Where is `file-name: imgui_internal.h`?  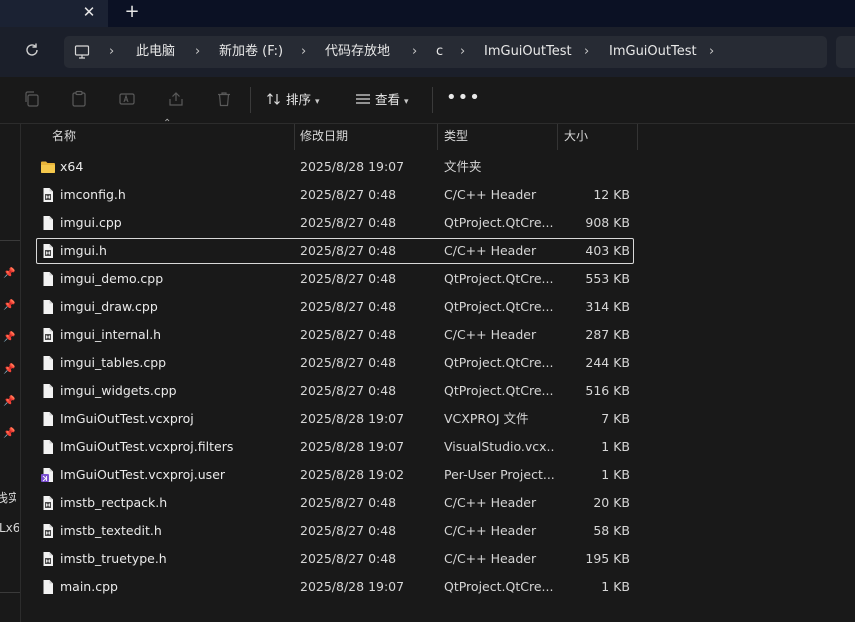
file-name: imgui_internal.h is located at coordinates (111, 334).